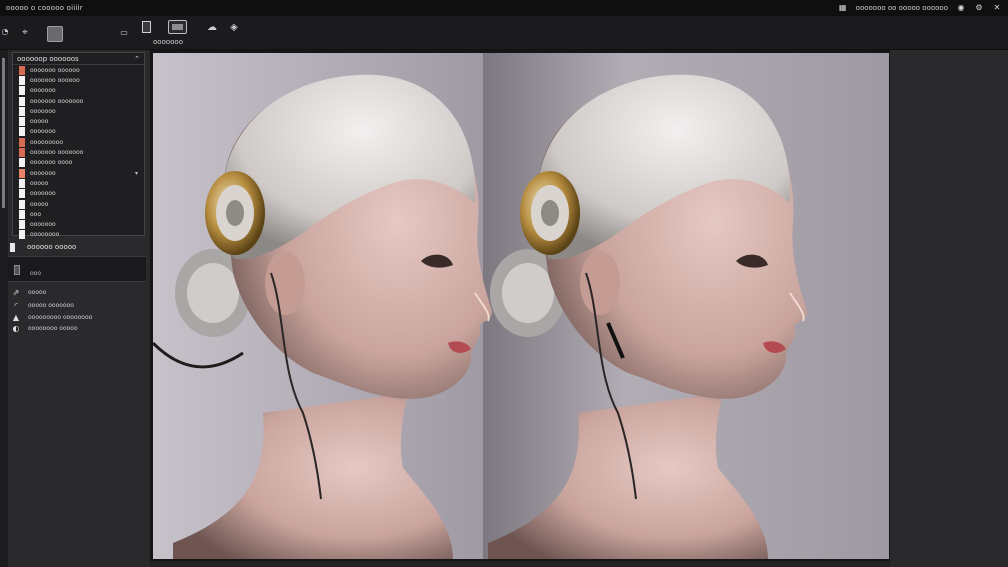 This screenshot has height=567, width=1008. I want to click on tool-label: ooooo, so click(37, 292).